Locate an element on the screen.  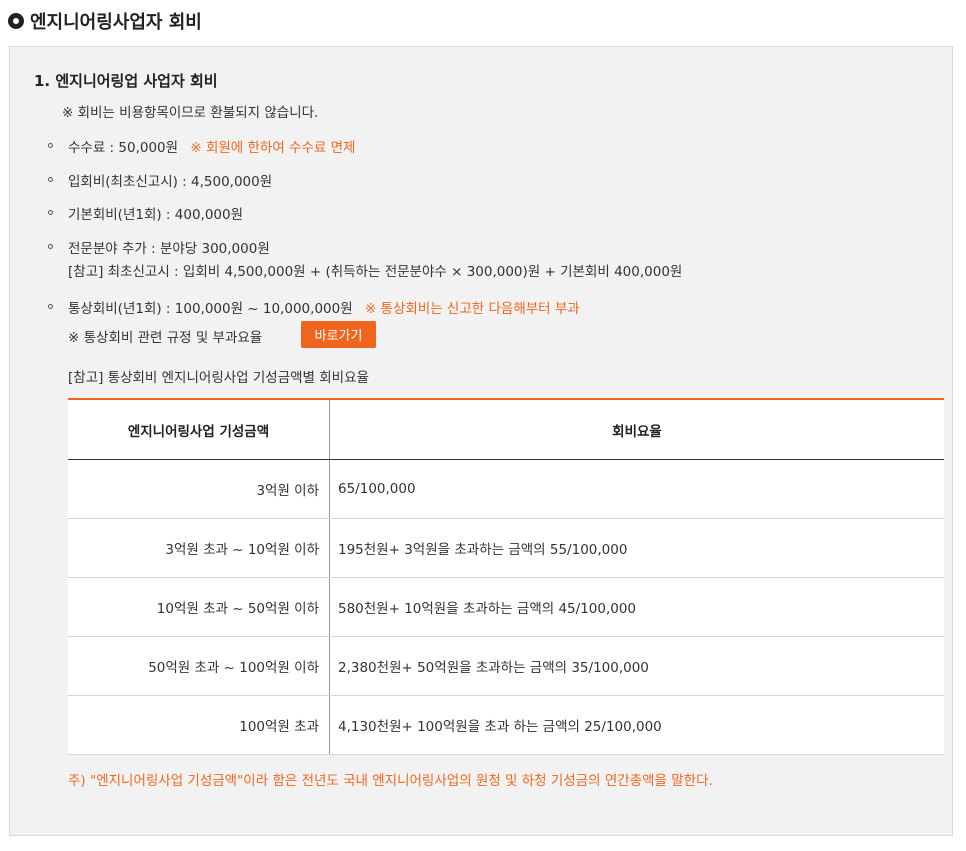
amount-cell: 3억원 이하 is located at coordinates (199, 489).